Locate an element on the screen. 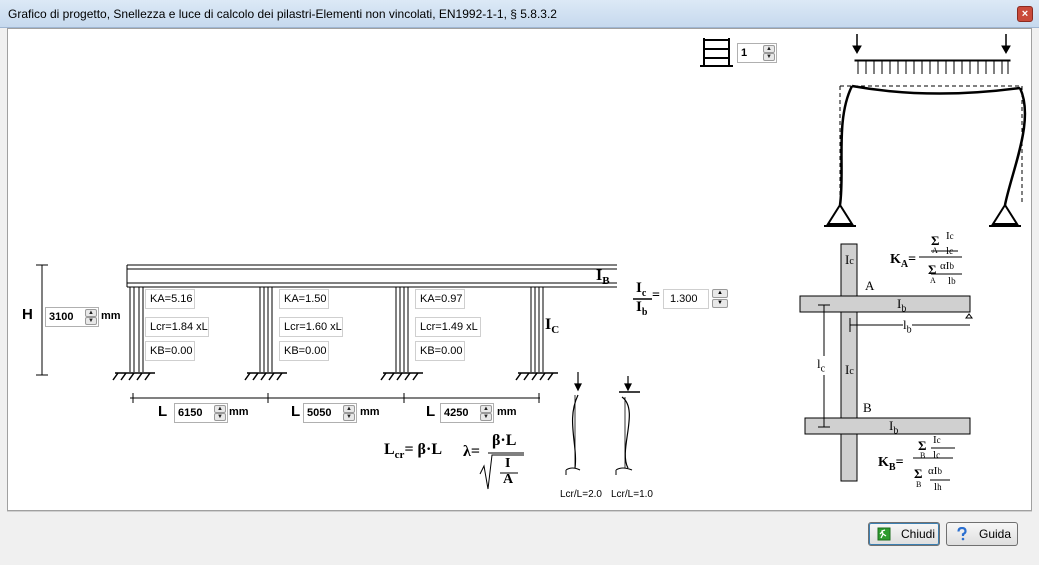  column-1-ka: KA=5.16 is located at coordinates (170, 299).